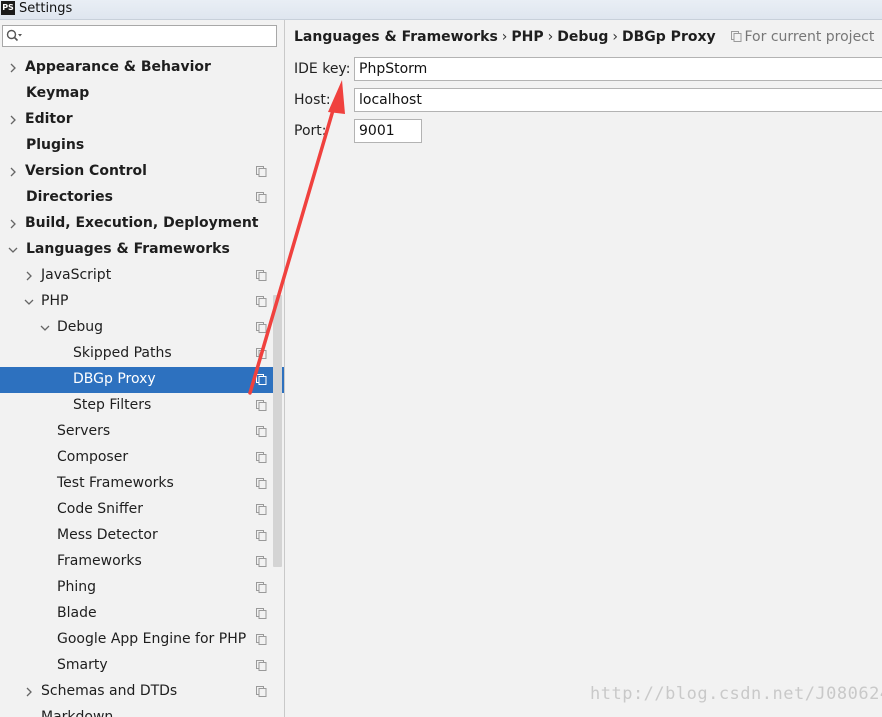 The width and height of the screenshot is (882, 717). What do you see at coordinates (142, 94) in the screenshot?
I see `tree-item: Keymap` at bounding box center [142, 94].